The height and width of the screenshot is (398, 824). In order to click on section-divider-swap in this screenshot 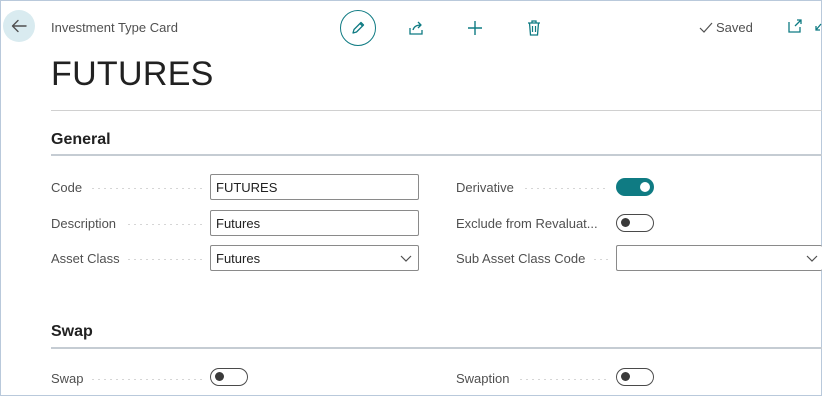, I will do `click(436, 348)`.